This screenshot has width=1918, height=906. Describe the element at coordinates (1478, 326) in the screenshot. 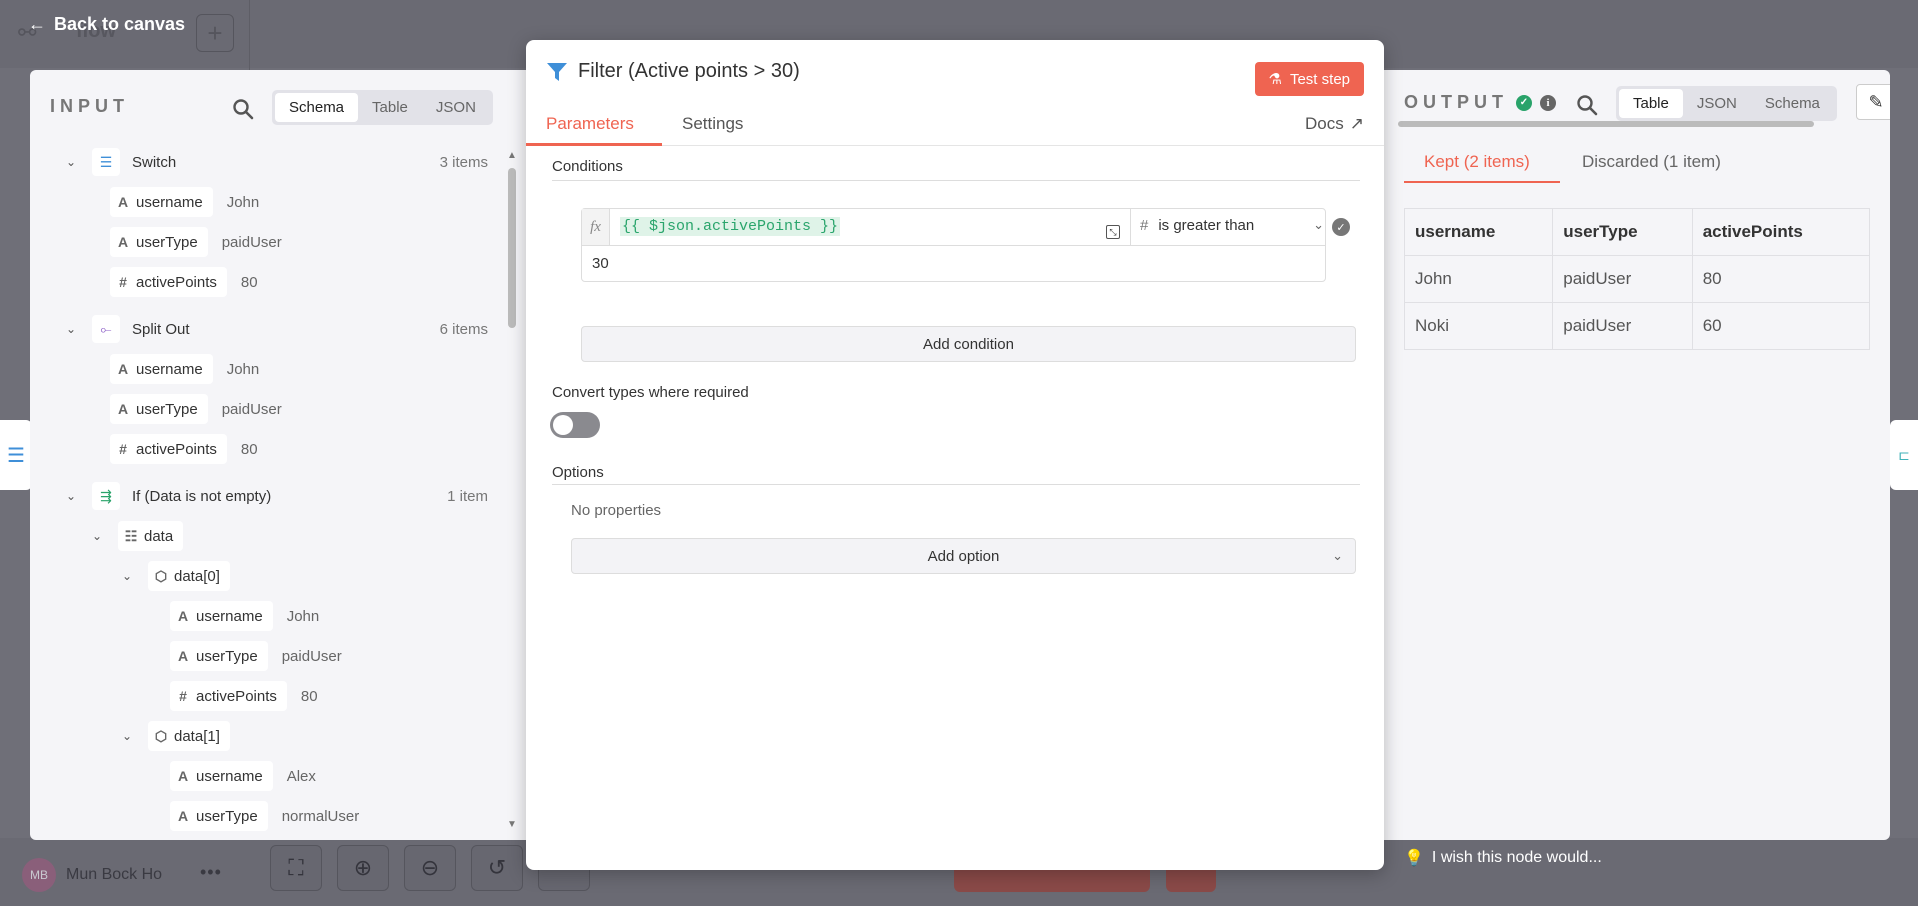

I see `table-cell: Noki` at that location.